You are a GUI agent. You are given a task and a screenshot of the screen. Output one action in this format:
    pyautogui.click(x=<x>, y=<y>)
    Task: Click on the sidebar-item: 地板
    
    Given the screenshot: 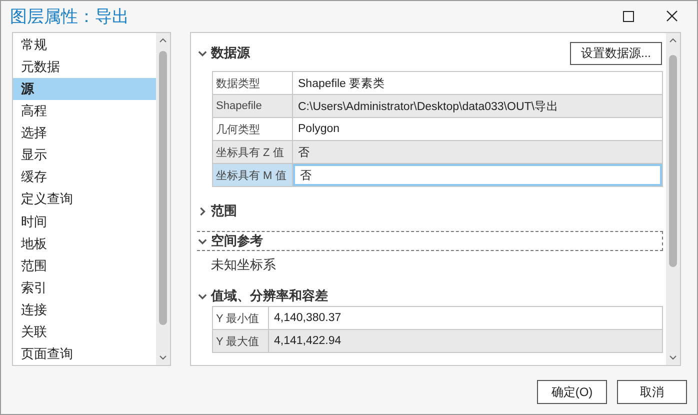 What is the action you would take?
    pyautogui.click(x=84, y=243)
    